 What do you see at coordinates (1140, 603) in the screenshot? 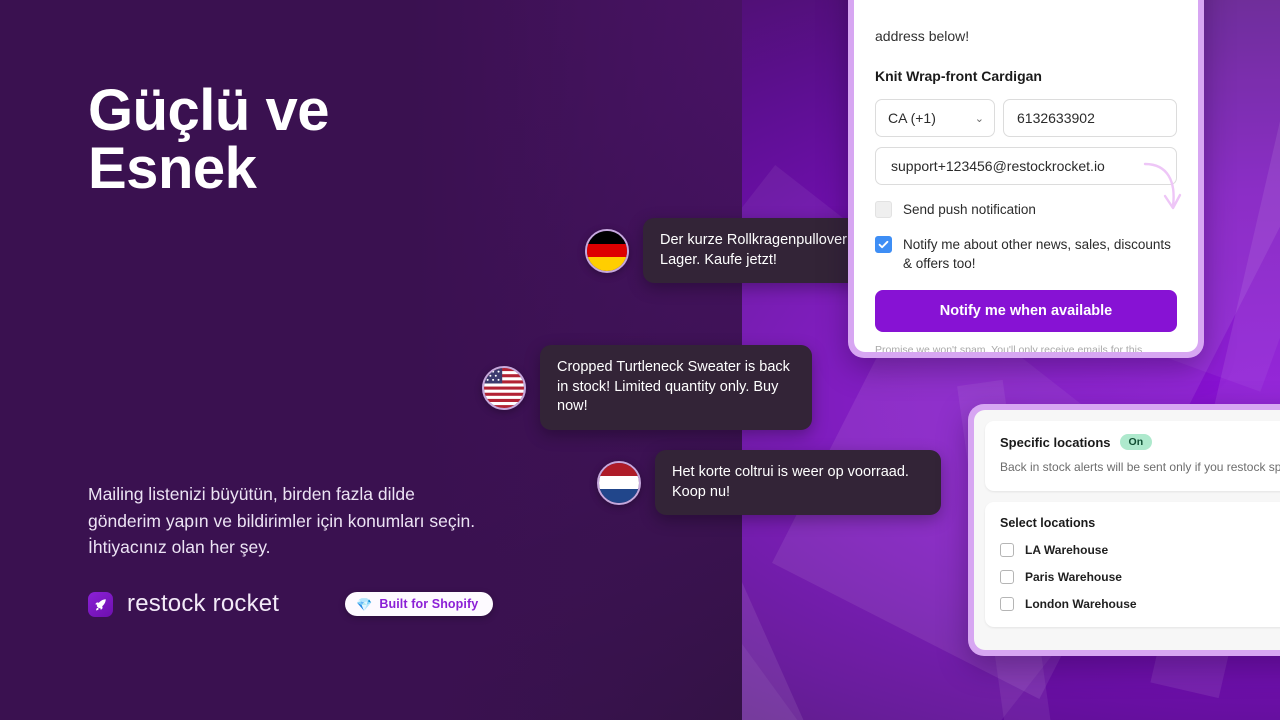
I see `list-item: London Warehouse` at bounding box center [1140, 603].